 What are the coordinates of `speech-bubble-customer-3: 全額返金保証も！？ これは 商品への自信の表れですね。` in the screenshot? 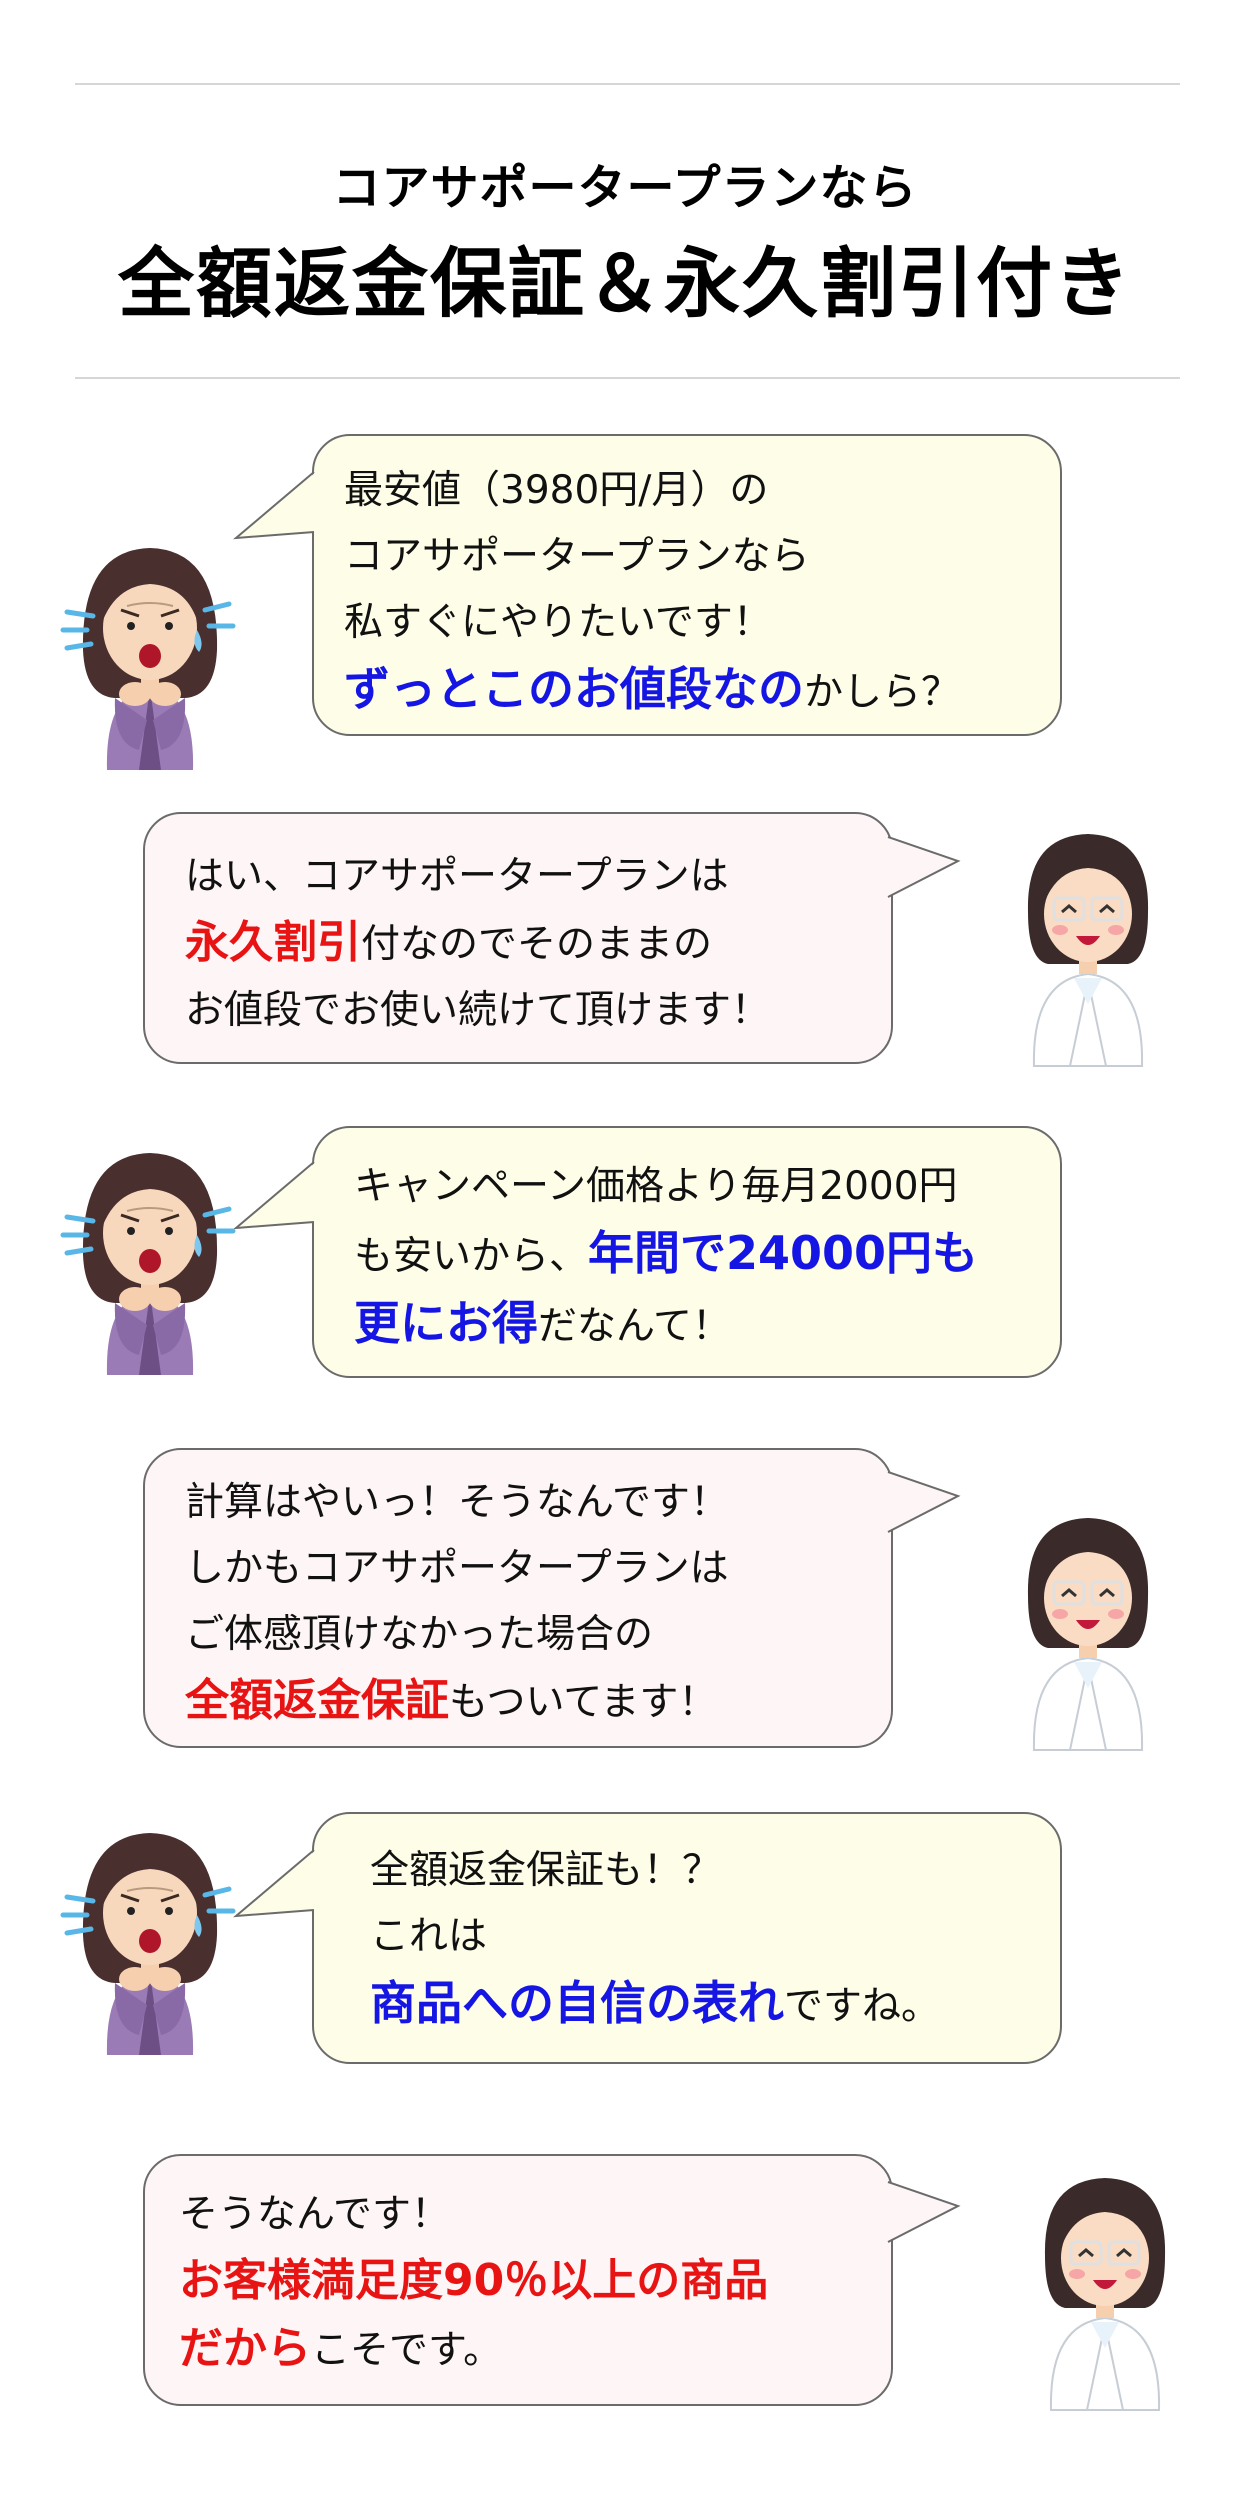 It's located at (687, 1938).